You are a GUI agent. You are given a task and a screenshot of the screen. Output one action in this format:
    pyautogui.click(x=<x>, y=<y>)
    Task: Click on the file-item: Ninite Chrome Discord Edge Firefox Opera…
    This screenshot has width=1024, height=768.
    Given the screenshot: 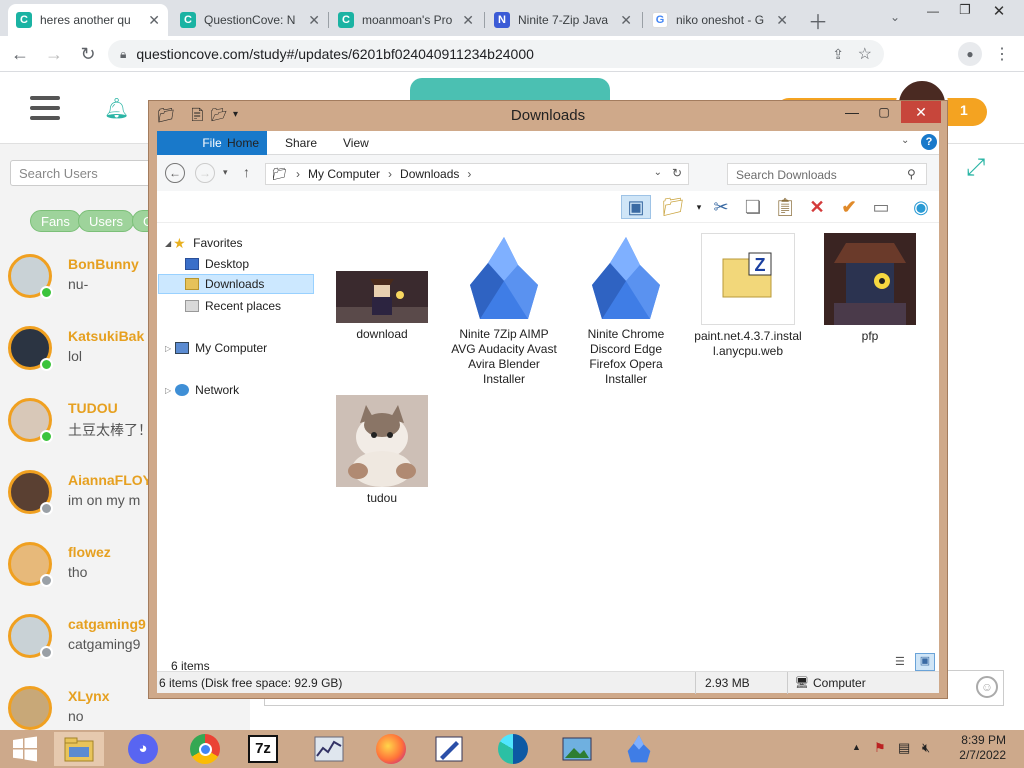 What is the action you would take?
    pyautogui.click(x=626, y=311)
    